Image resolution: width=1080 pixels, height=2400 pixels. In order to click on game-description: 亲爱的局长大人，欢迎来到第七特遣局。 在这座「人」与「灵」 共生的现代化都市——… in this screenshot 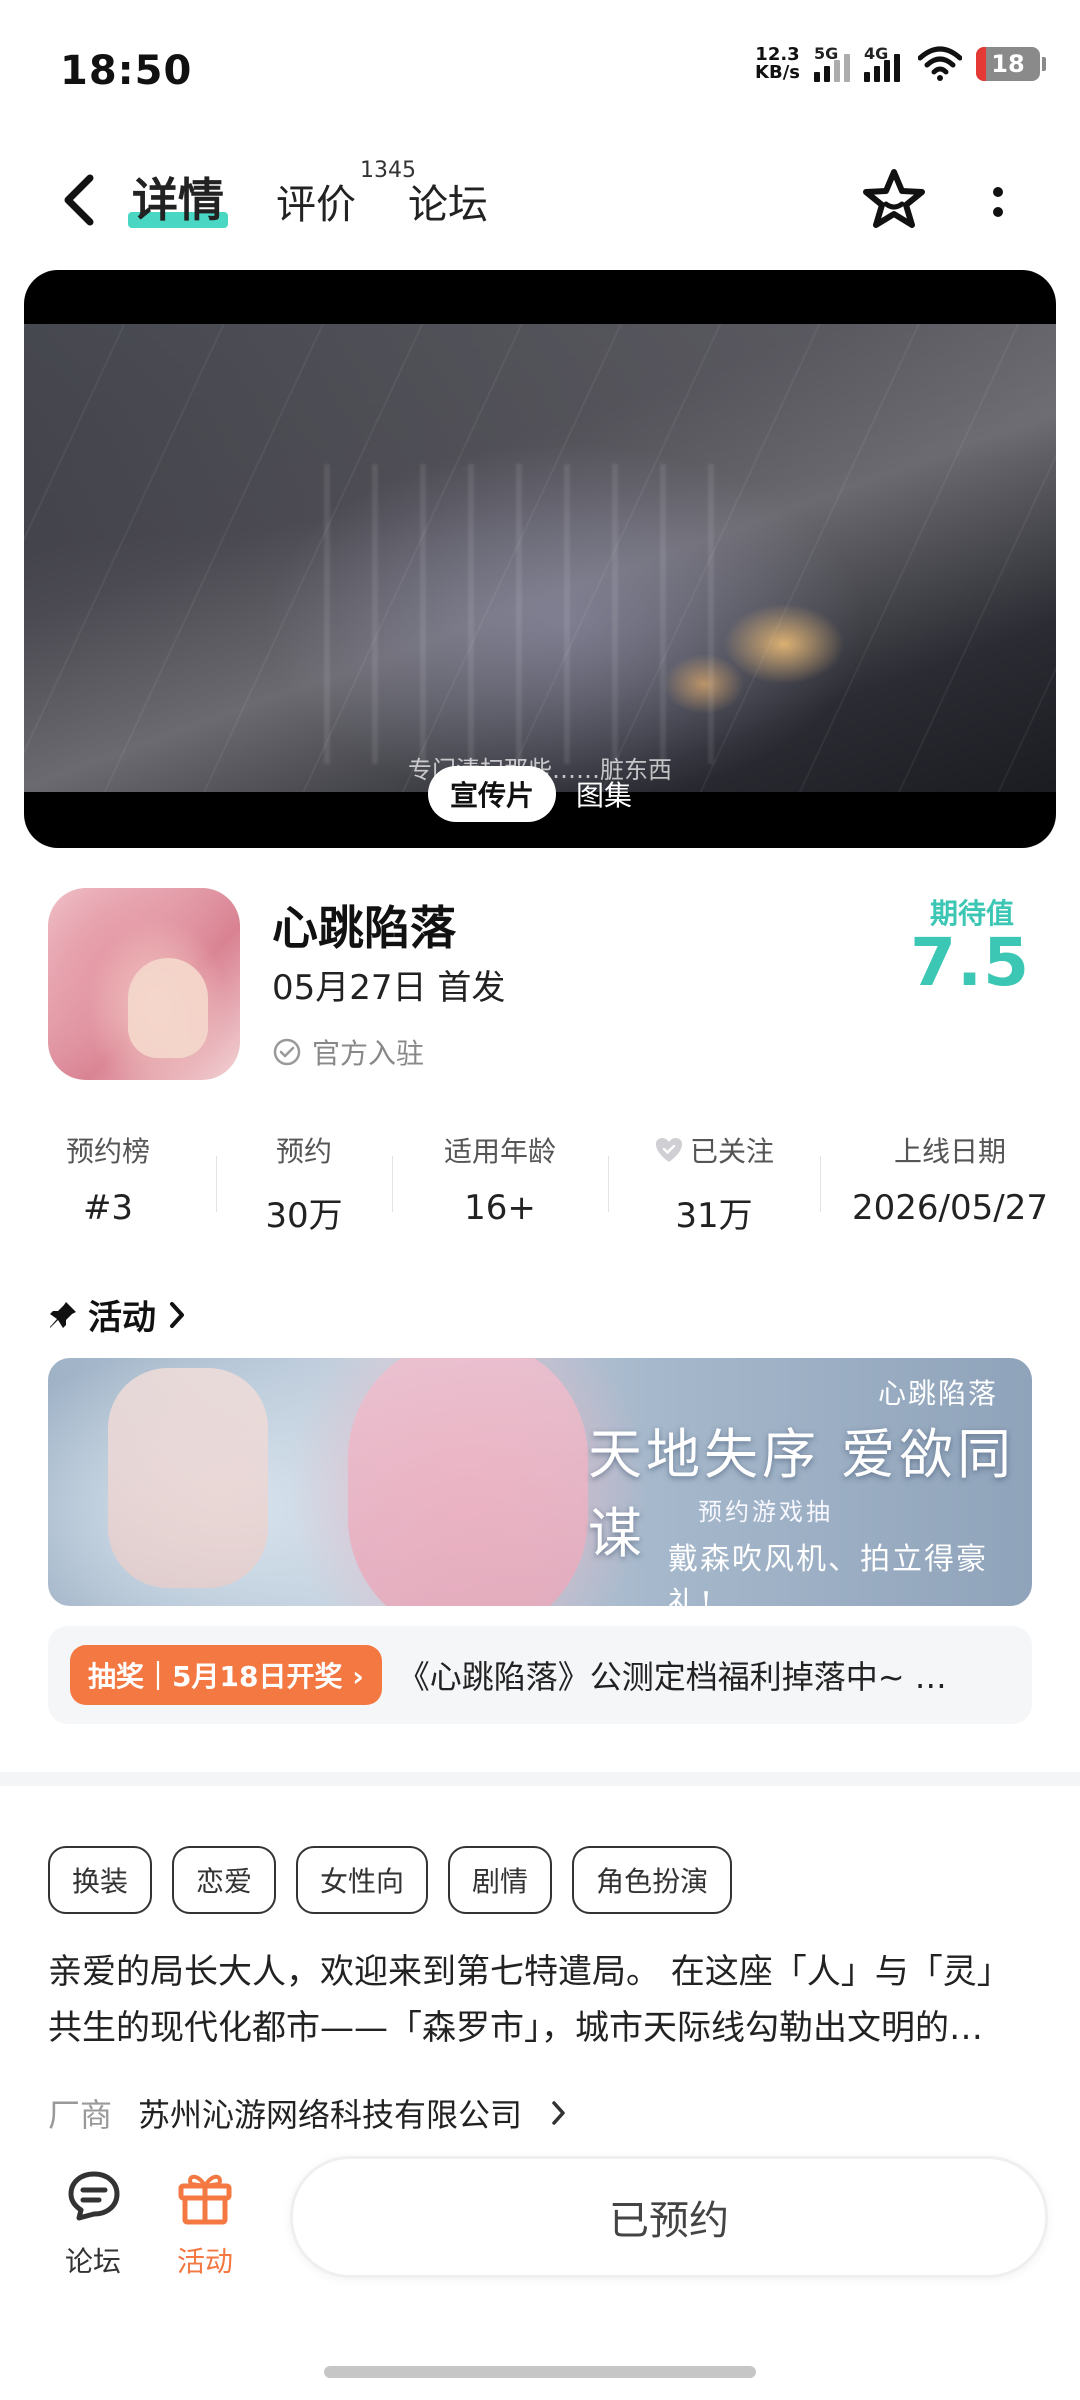, I will do `click(540, 2000)`.